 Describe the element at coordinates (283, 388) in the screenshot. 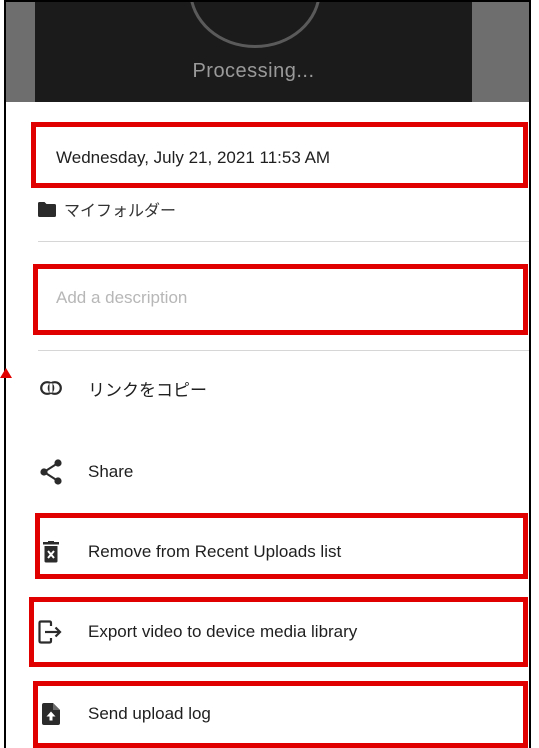

I see `copy-link-button: リンクをコピー` at that location.